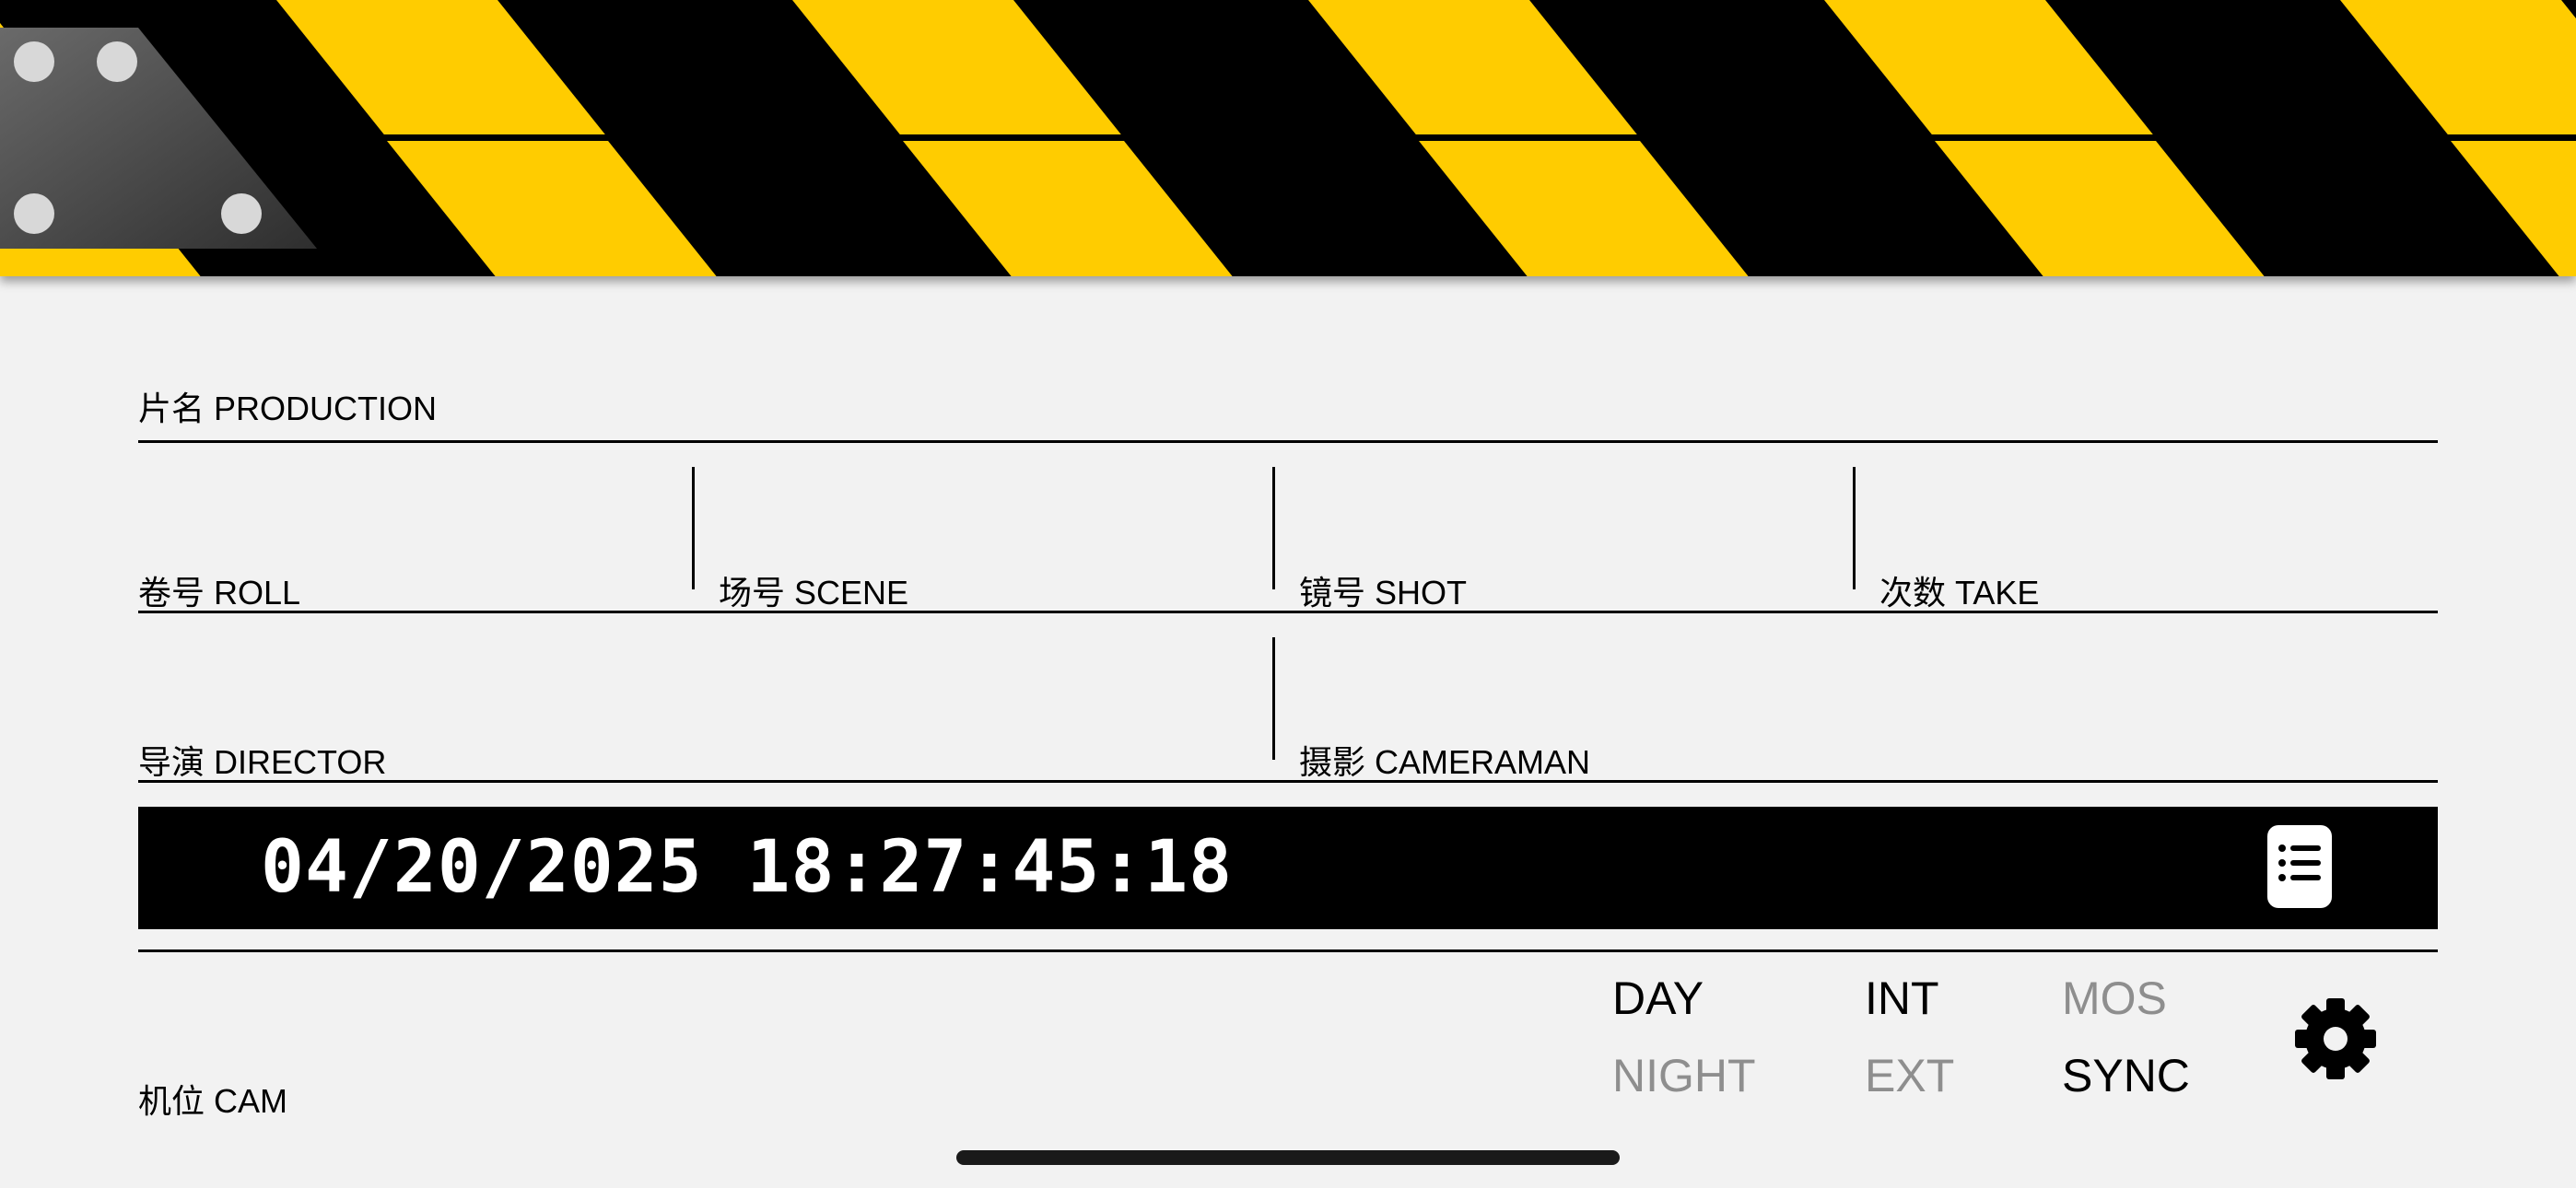  I want to click on log-list-button, so click(2299, 866).